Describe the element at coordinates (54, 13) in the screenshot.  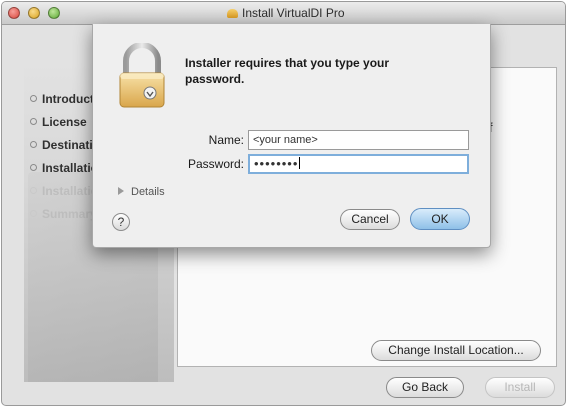
I see `zoom-window-button` at that location.